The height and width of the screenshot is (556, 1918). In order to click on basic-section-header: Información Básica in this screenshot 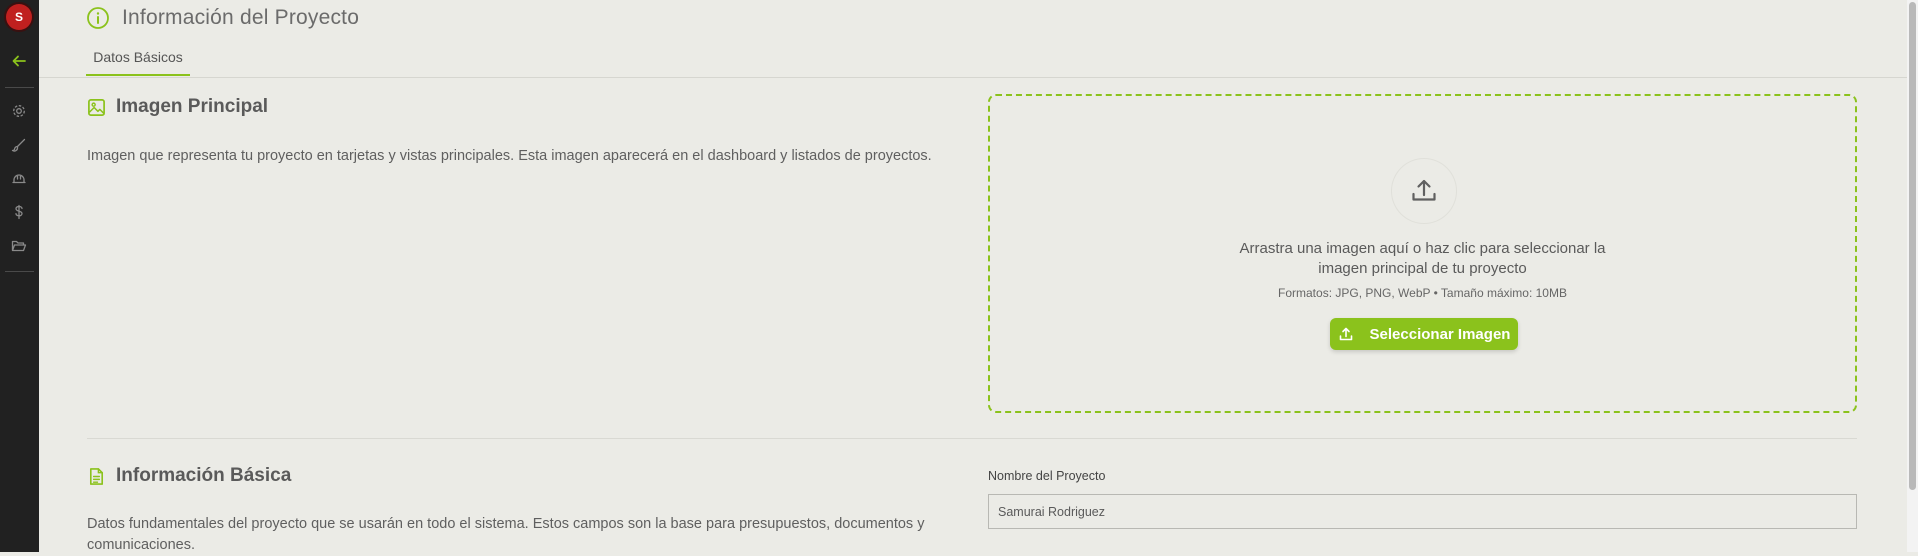, I will do `click(189, 476)`.